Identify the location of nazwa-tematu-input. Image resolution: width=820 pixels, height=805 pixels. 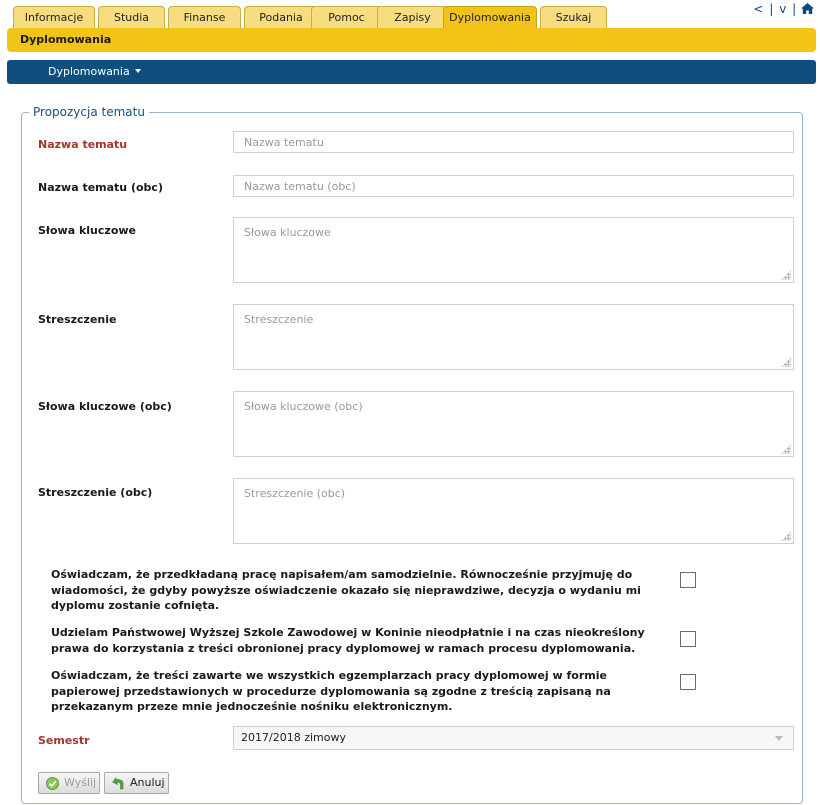
(513, 142).